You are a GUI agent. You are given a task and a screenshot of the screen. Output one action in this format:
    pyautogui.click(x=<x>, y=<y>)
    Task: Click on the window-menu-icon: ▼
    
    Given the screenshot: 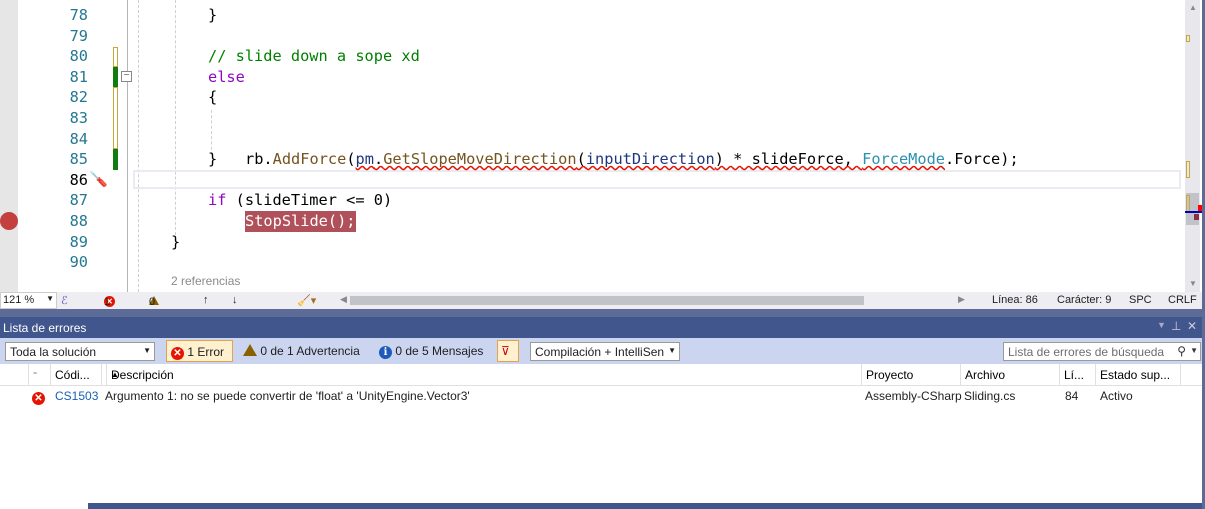 What is the action you would take?
    pyautogui.click(x=1161, y=325)
    